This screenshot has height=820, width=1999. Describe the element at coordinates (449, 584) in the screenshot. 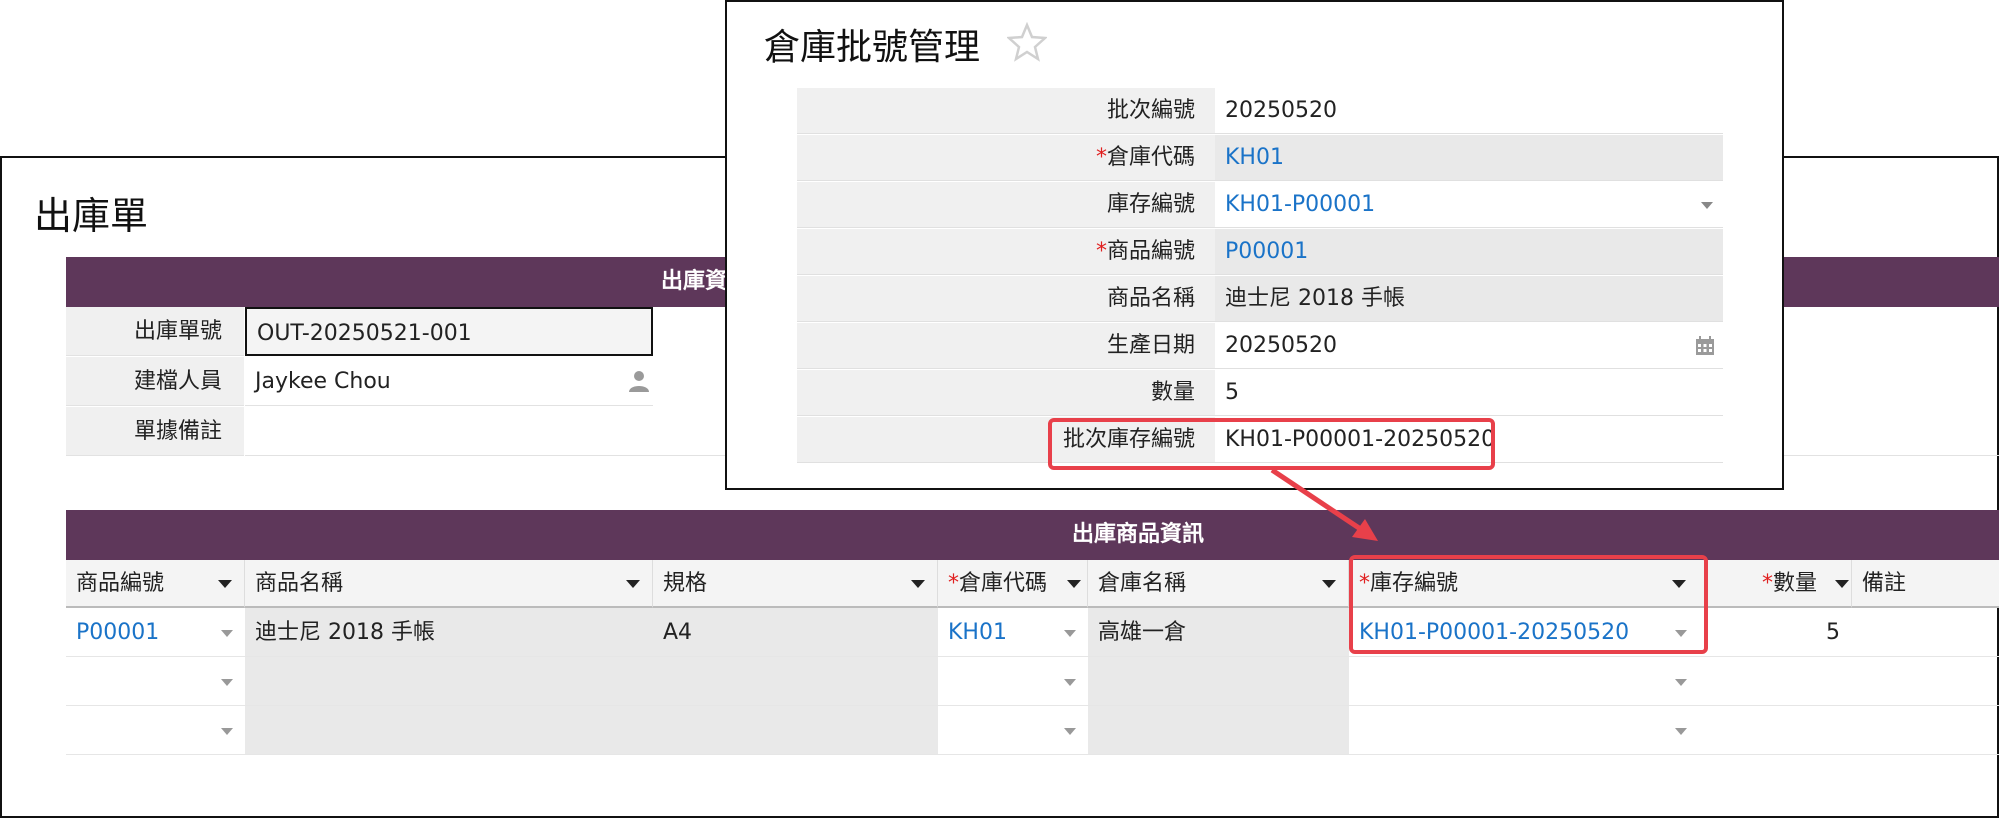

I see `column-header-product-name: 商品名稱` at that location.